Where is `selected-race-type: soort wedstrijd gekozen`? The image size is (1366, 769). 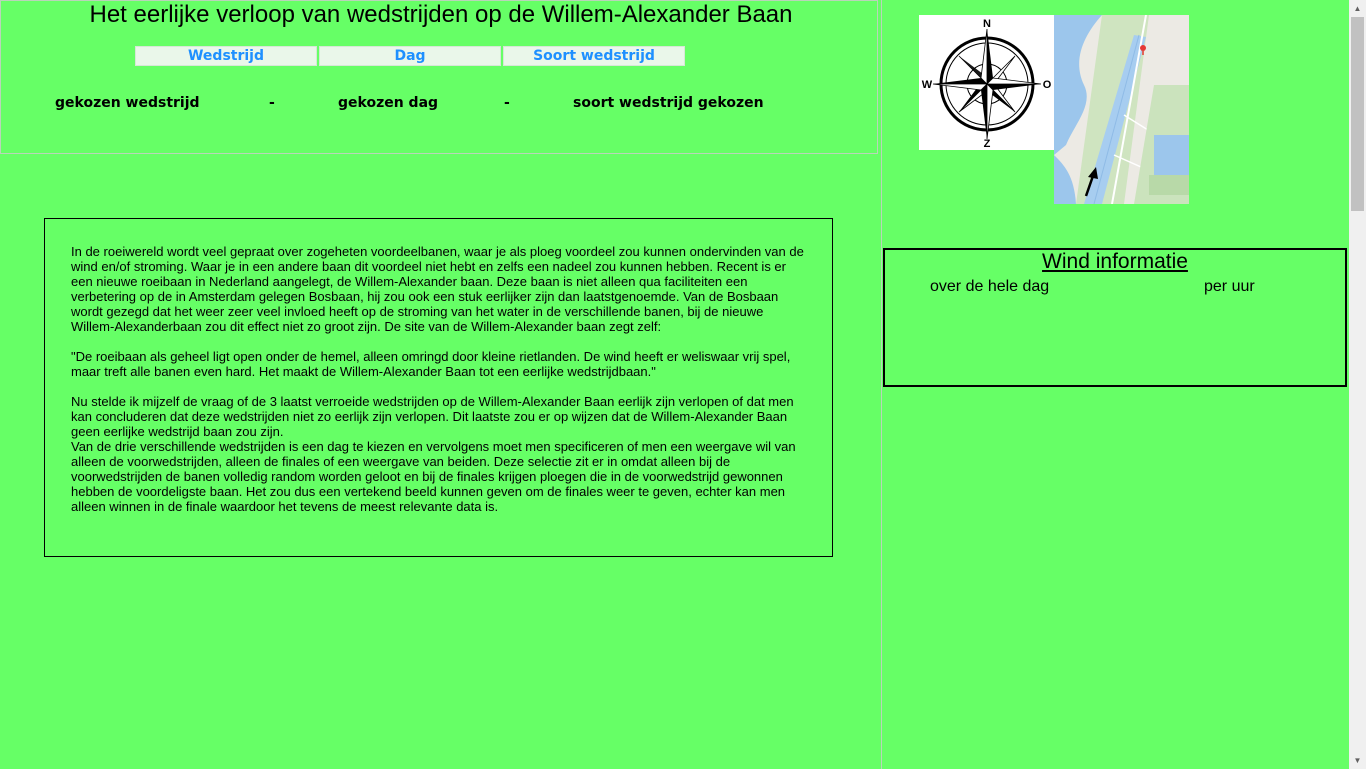 selected-race-type: soort wedstrijd gekozen is located at coordinates (668, 103).